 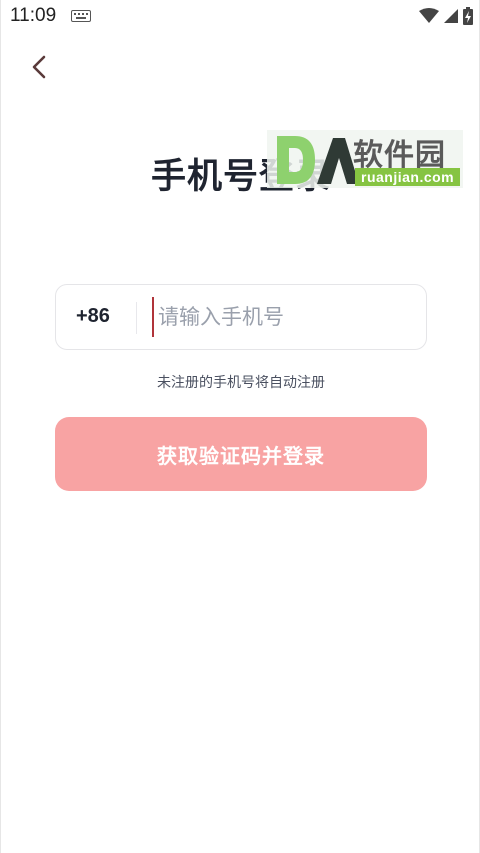 I want to click on wifi-icon, so click(x=429, y=15).